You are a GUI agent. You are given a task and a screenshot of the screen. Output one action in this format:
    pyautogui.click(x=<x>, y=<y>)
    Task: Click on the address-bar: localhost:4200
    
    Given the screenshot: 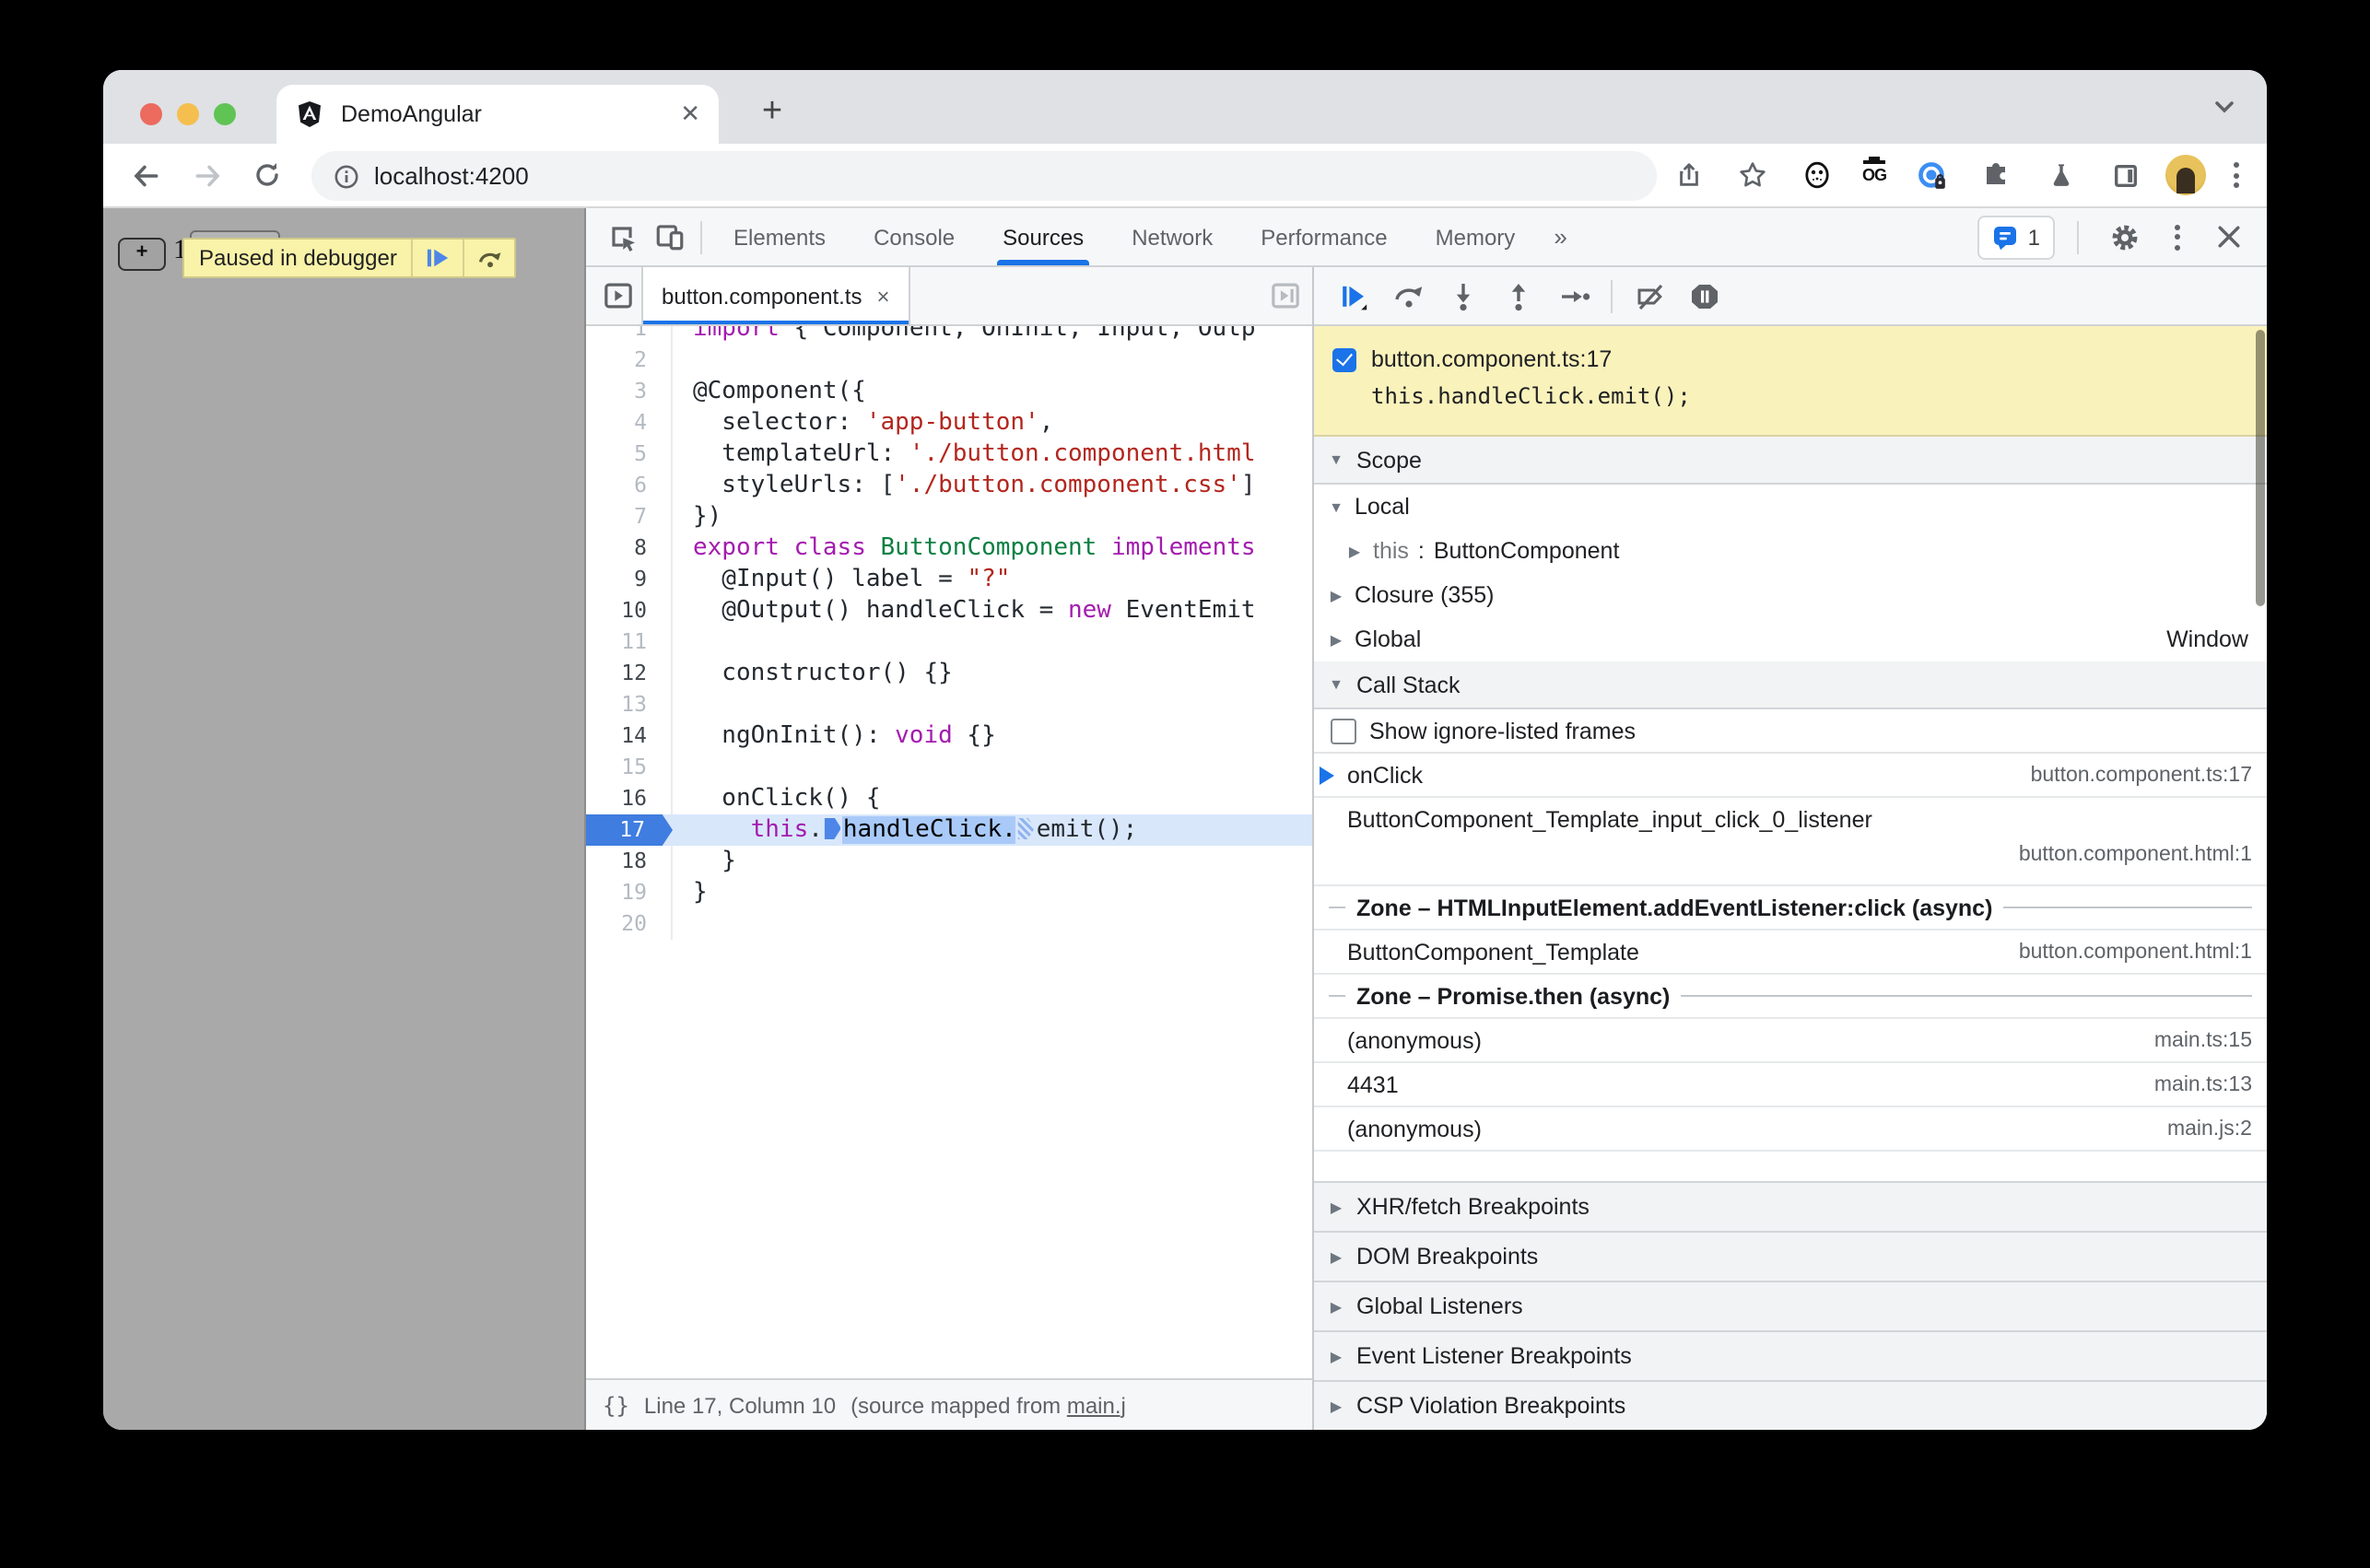 What is the action you would take?
    pyautogui.click(x=984, y=176)
    